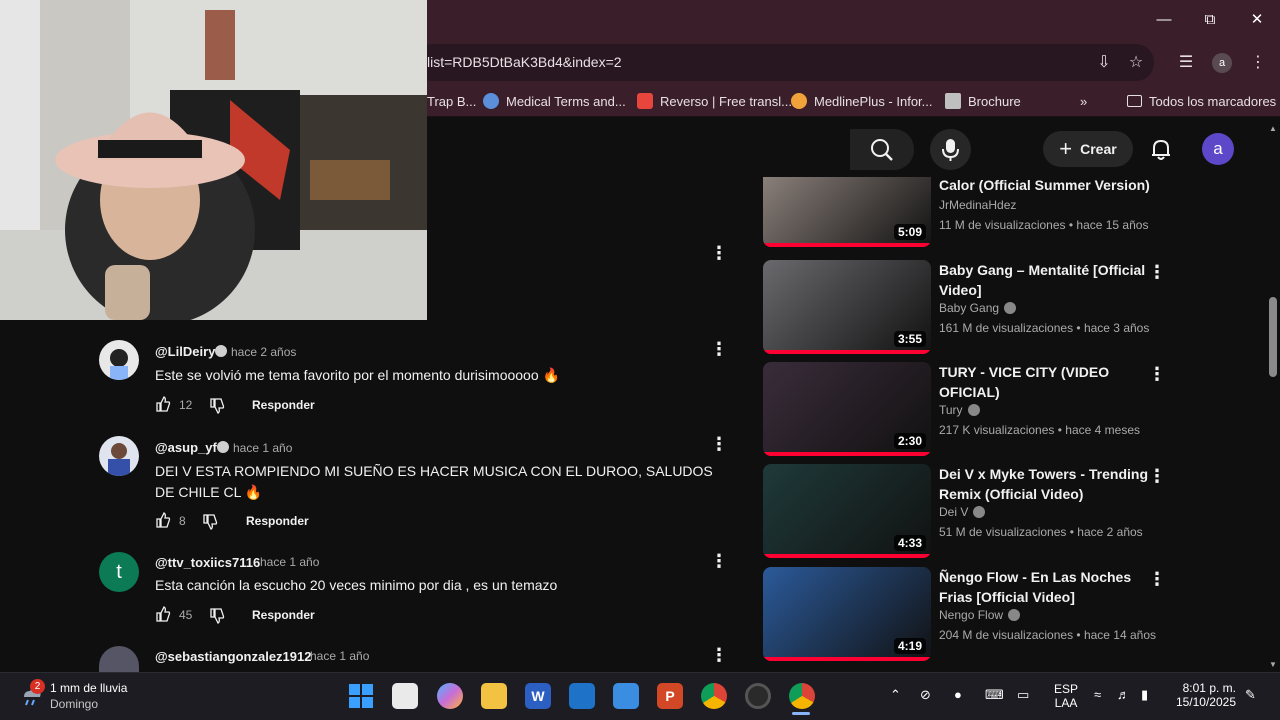 The width and height of the screenshot is (1280, 720). What do you see at coordinates (959, 410) in the screenshot?
I see `video-channel: Tury` at bounding box center [959, 410].